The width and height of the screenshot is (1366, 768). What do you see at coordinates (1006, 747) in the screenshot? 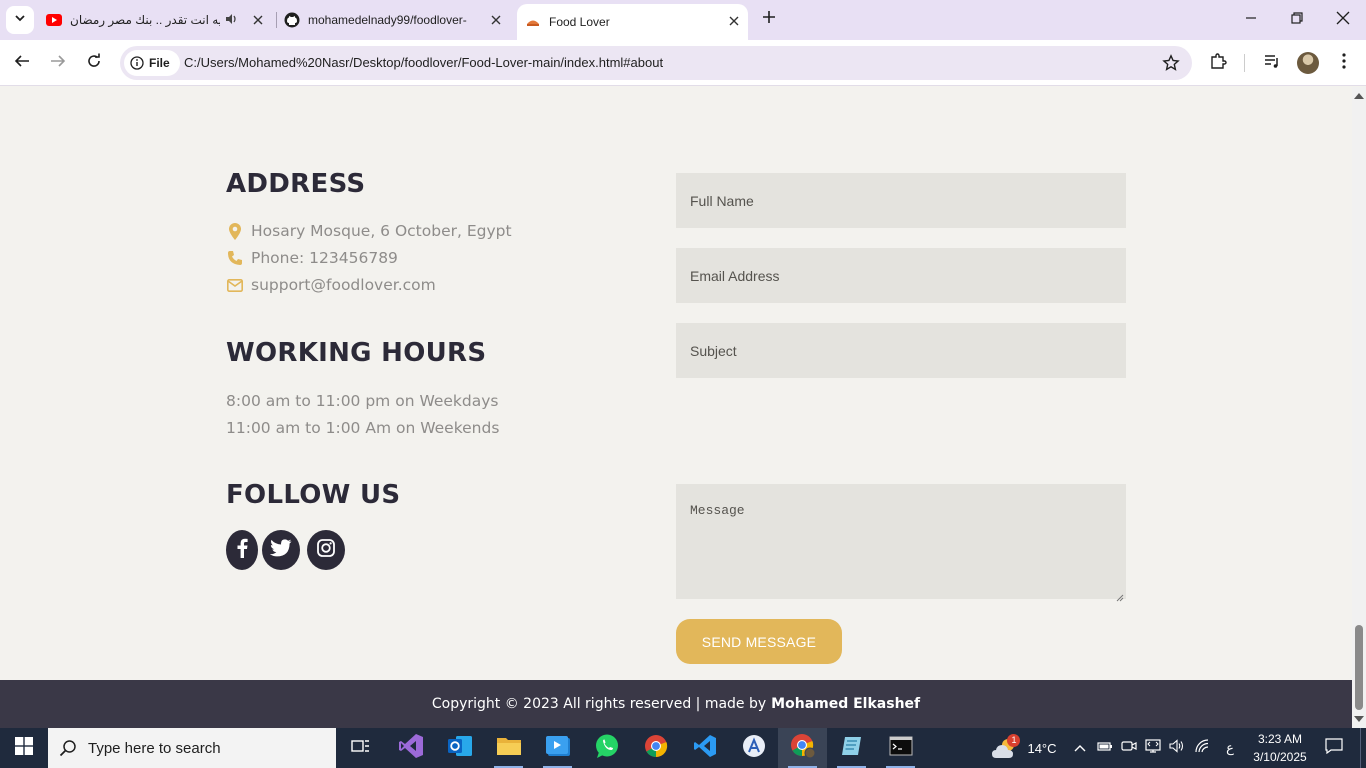
I see `cloud-sun-icon: 1` at bounding box center [1006, 747].